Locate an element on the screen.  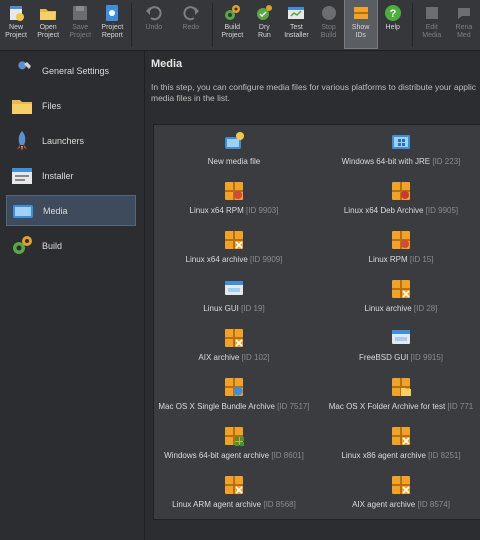
report-icon is located at coordinates (112, 13).